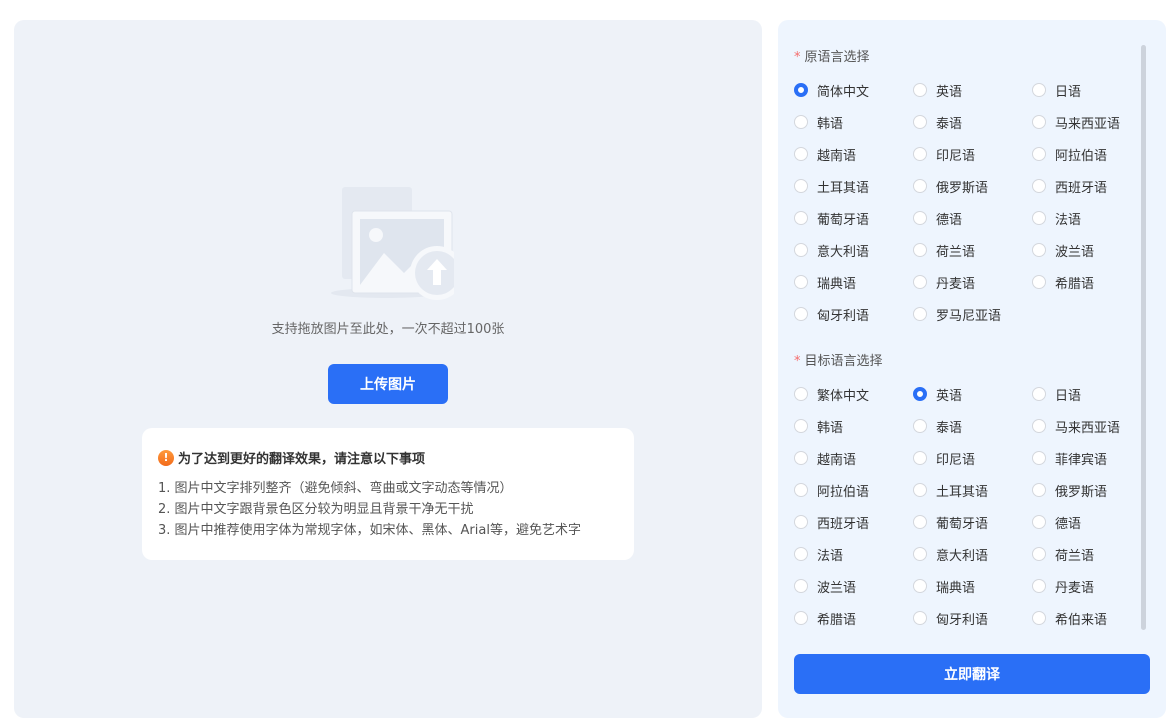  Describe the element at coordinates (972, 674) in the screenshot. I see `translate-now-button: 立即翻译` at that location.